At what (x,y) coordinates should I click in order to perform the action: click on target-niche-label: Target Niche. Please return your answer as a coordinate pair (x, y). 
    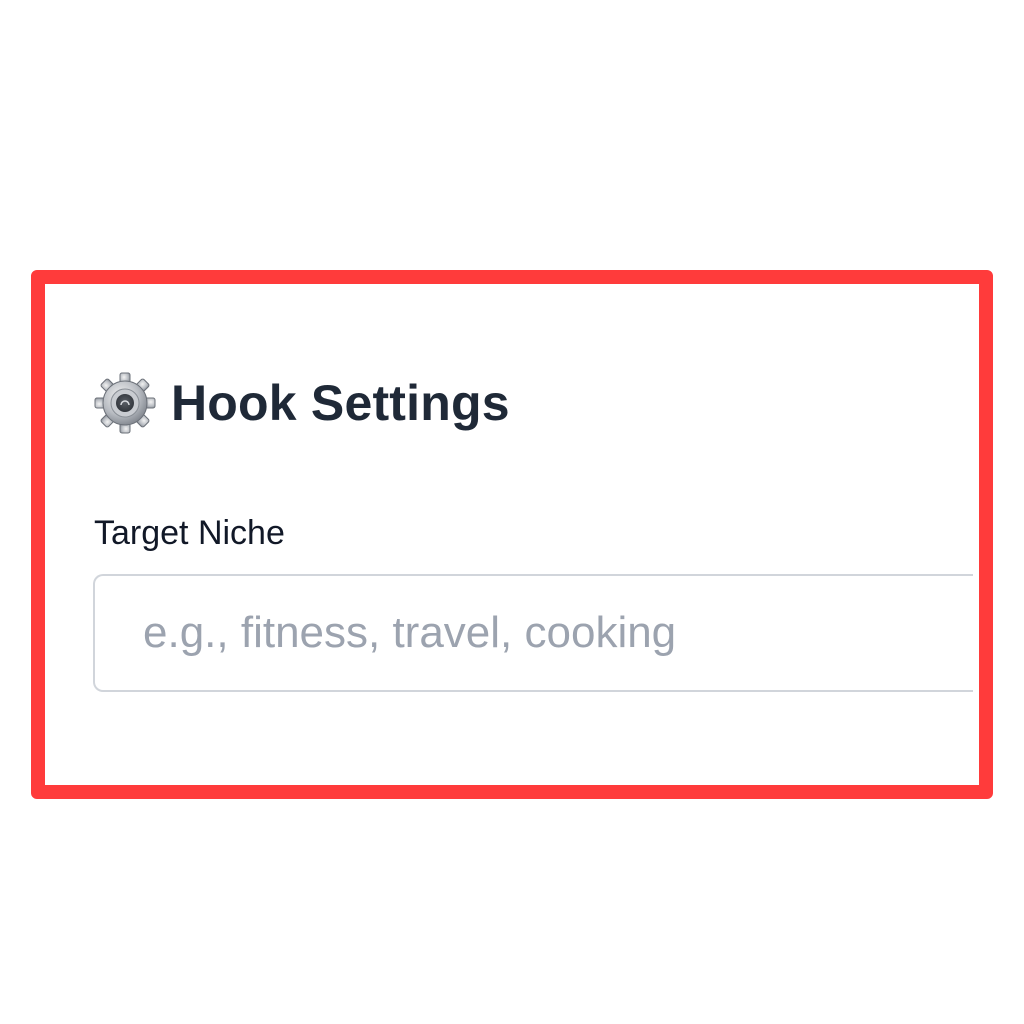
    Looking at the image, I should click on (189, 533).